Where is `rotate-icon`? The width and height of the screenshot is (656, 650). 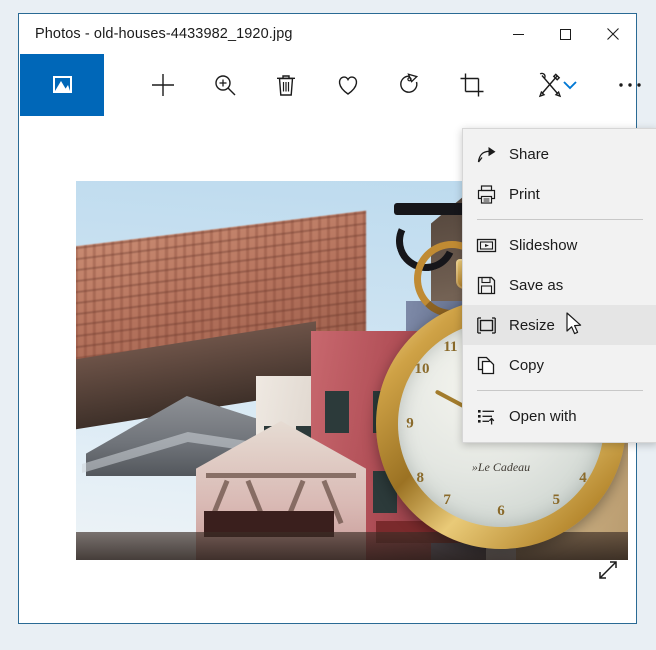
rotate-icon is located at coordinates (409, 83).